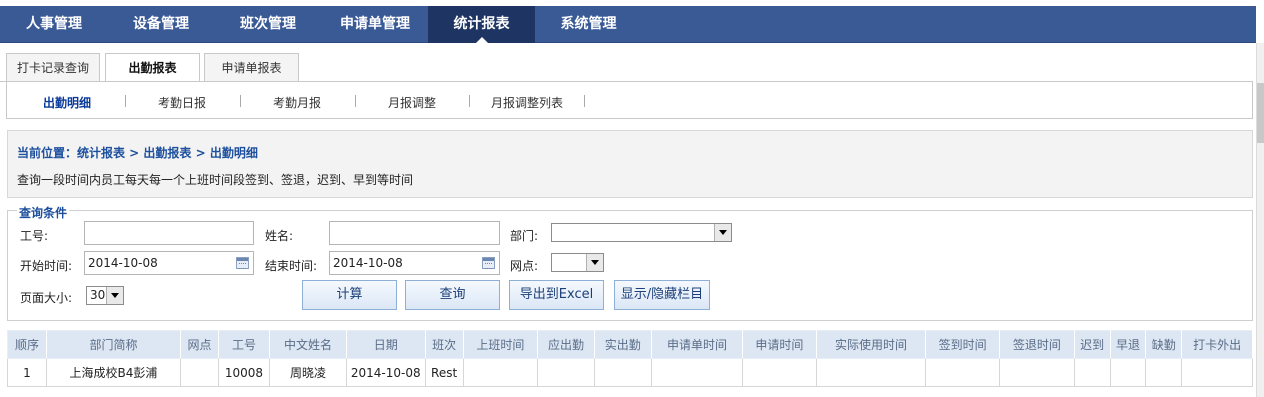 Image resolution: width=1264 pixels, height=397 pixels. What do you see at coordinates (1128, 344) in the screenshot?
I see `column-header: 早退` at bounding box center [1128, 344].